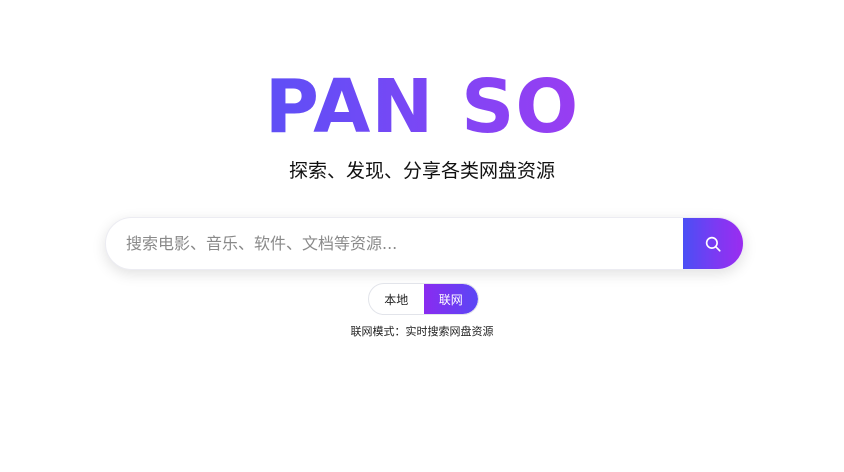 This screenshot has width=844, height=472. I want to click on search-mode-toggle: 本地 联网, so click(423, 299).